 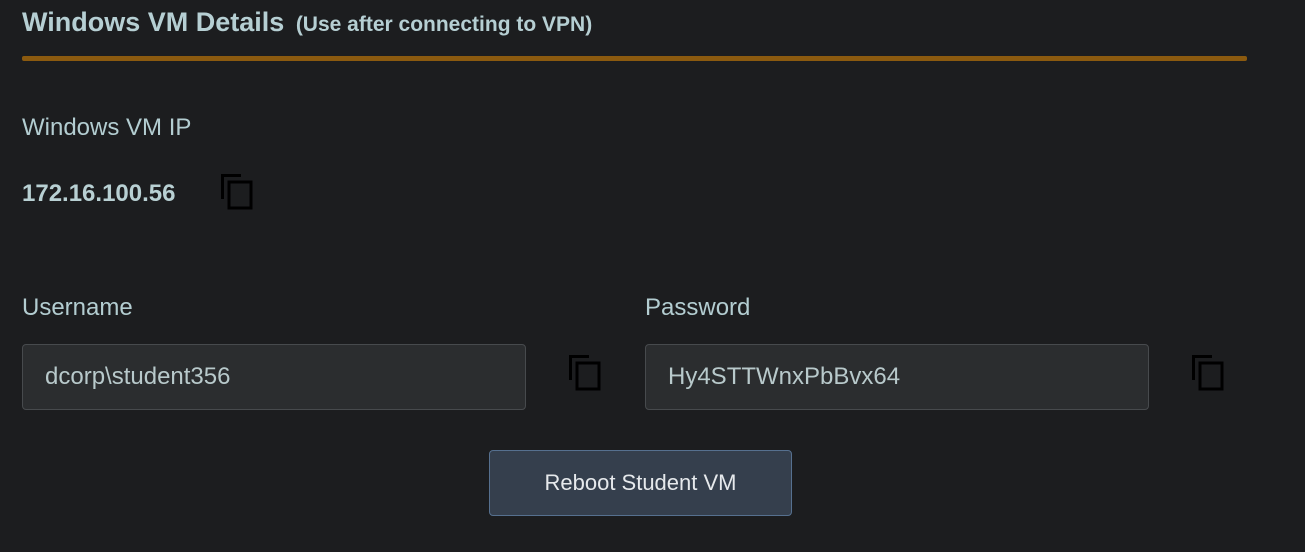 I want to click on copy-ip-icon, so click(x=237, y=192).